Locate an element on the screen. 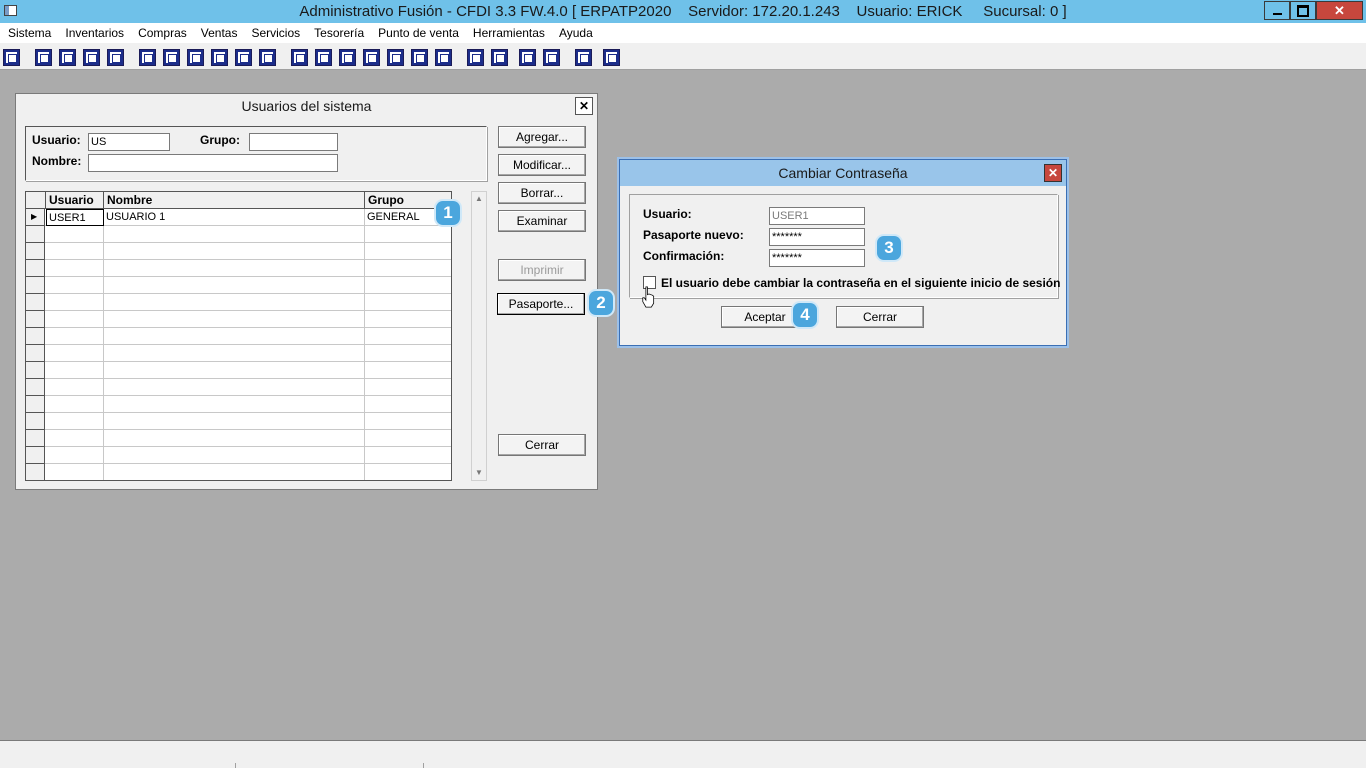 The image size is (1366, 768). table-row: ▶ USER1 USUARIO 1 GENERAL is located at coordinates (238, 217).